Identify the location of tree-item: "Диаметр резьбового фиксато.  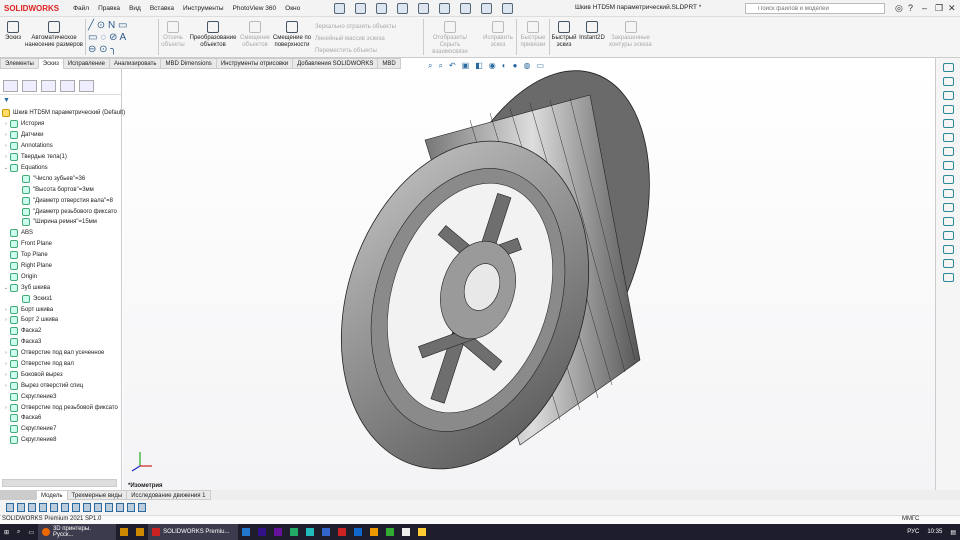
(61, 211).